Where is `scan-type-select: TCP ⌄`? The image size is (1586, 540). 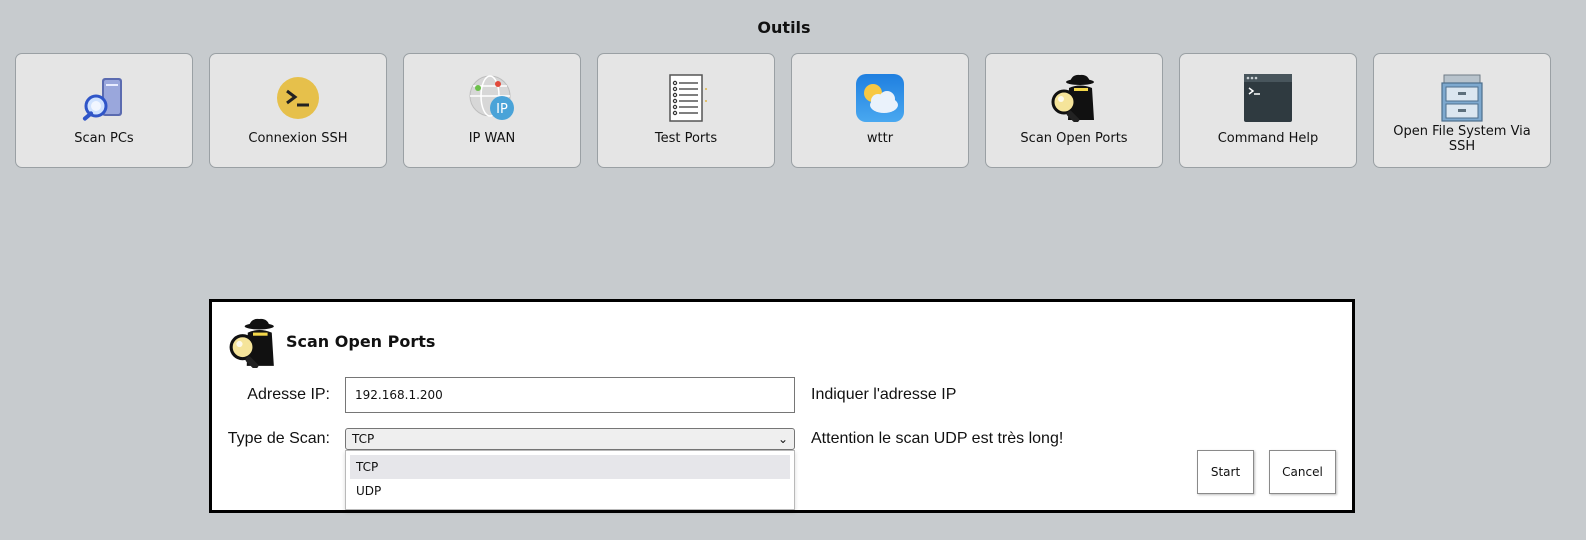 scan-type-select: TCP ⌄ is located at coordinates (570, 439).